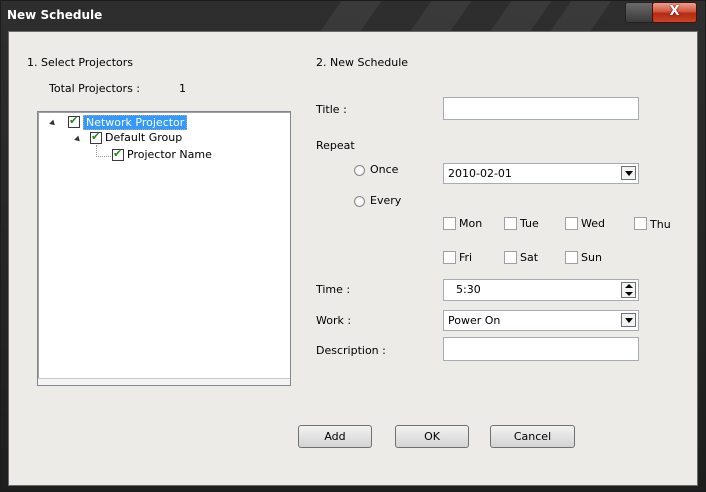 The width and height of the screenshot is (706, 492). Describe the element at coordinates (639, 12) in the screenshot. I see `minimize-button` at that location.